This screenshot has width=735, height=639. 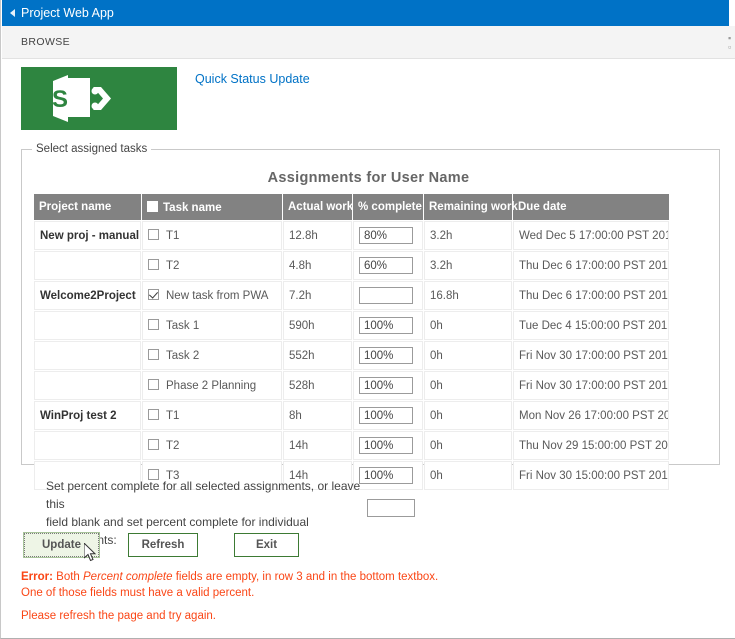 What do you see at coordinates (99, 98) in the screenshot?
I see `sharepoint-logo-icon: S` at bounding box center [99, 98].